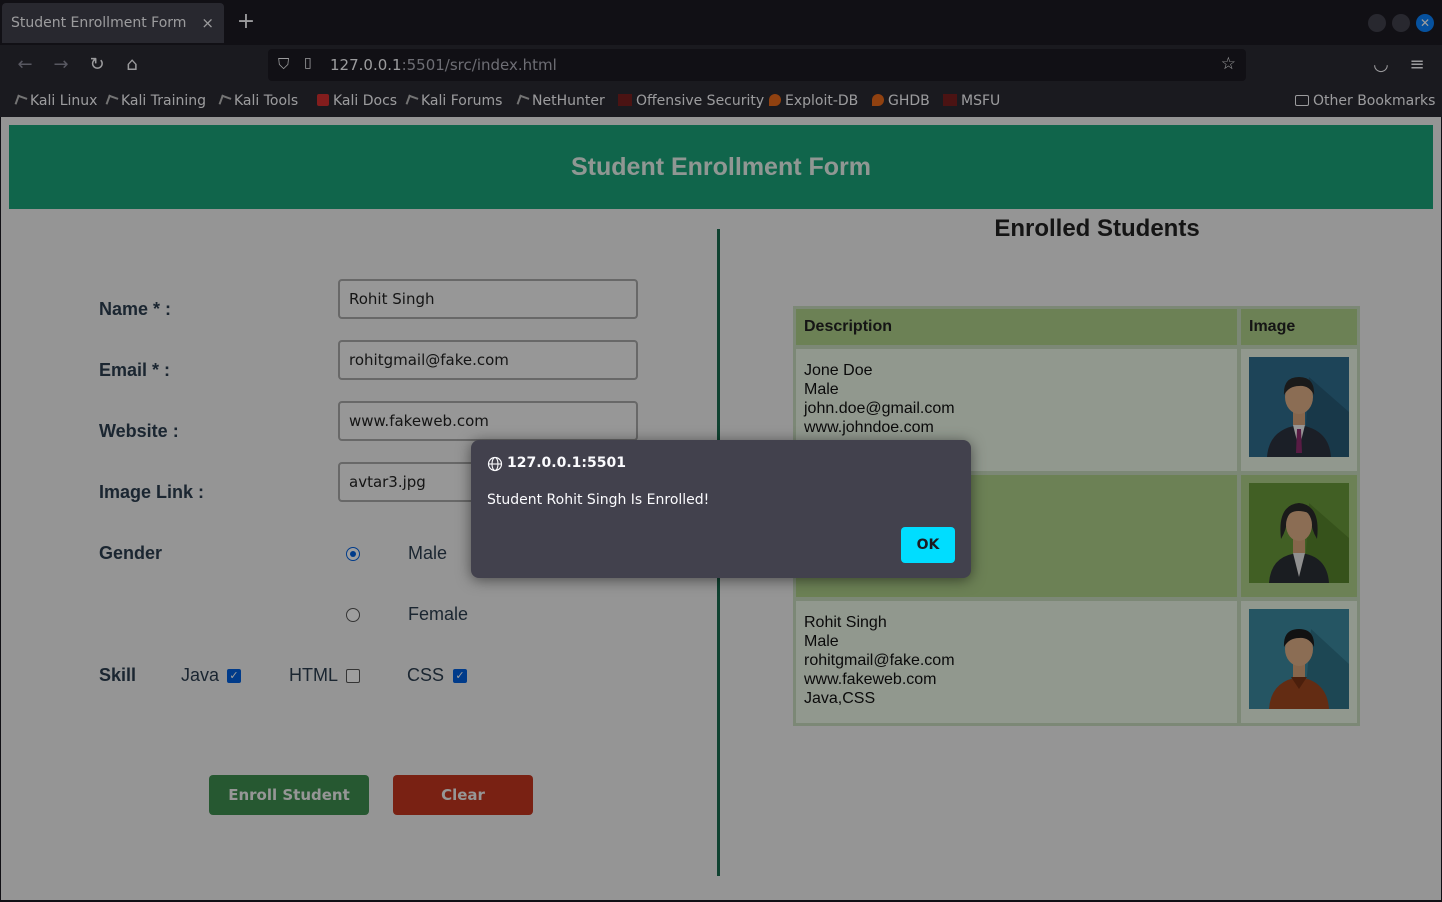 The width and height of the screenshot is (1442, 902). I want to click on ok-button: OK, so click(928, 545).